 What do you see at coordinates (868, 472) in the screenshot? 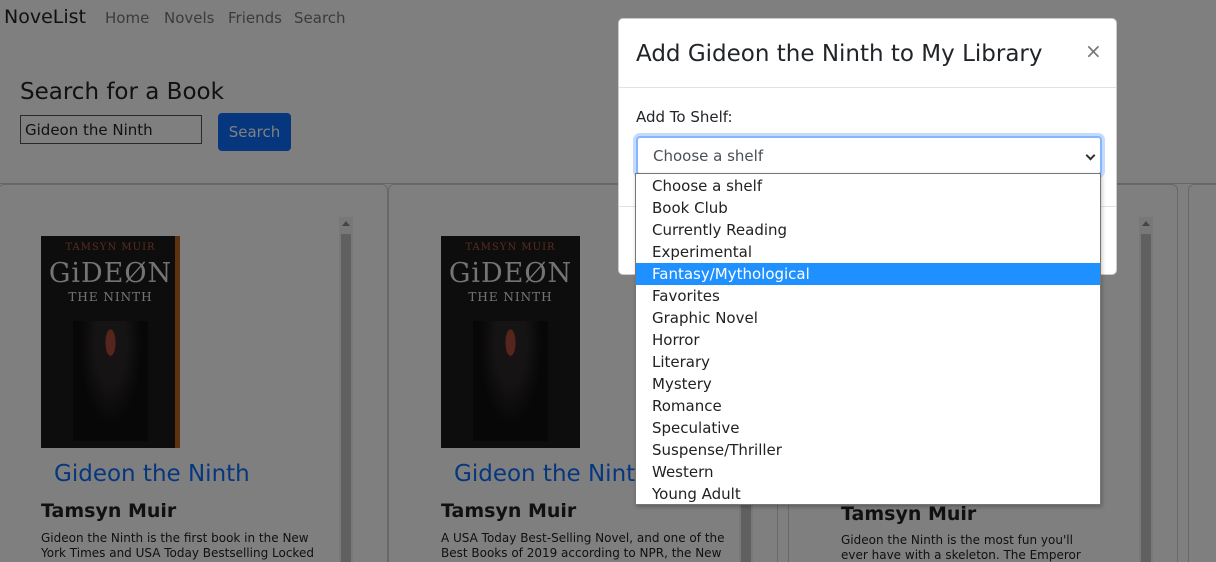
I see `shelf-option: Western` at bounding box center [868, 472].